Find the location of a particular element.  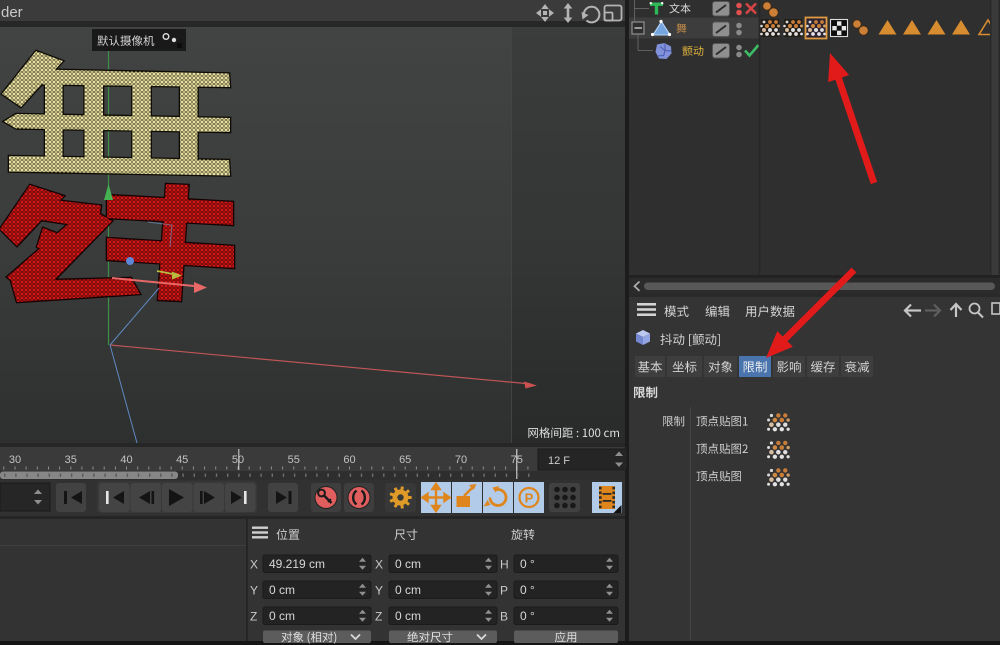

svg-text: 50 is located at coordinates (238, 460).